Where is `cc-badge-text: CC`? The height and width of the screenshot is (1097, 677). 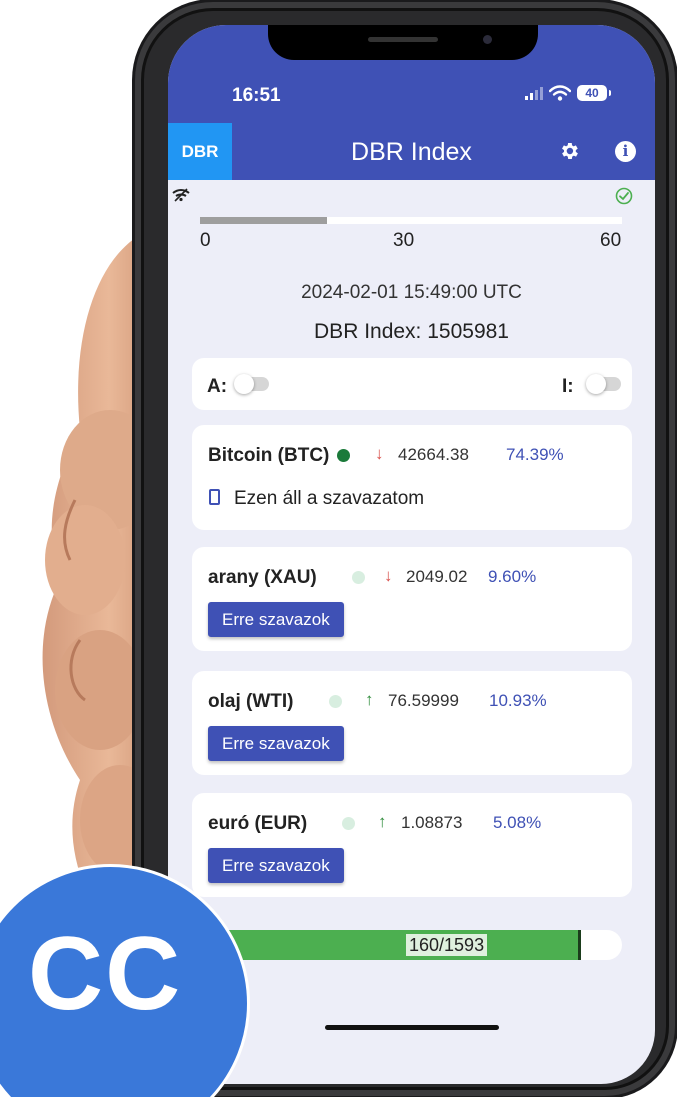
cc-badge-text: CC is located at coordinates (105, 974).